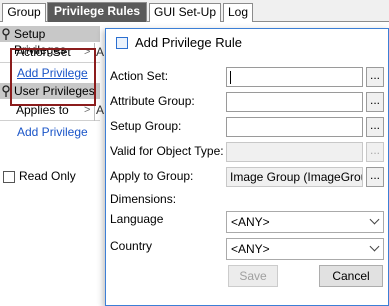 This screenshot has height=306, width=389. Describe the element at coordinates (250, 249) in the screenshot. I see `country-value: <ANY>` at that location.